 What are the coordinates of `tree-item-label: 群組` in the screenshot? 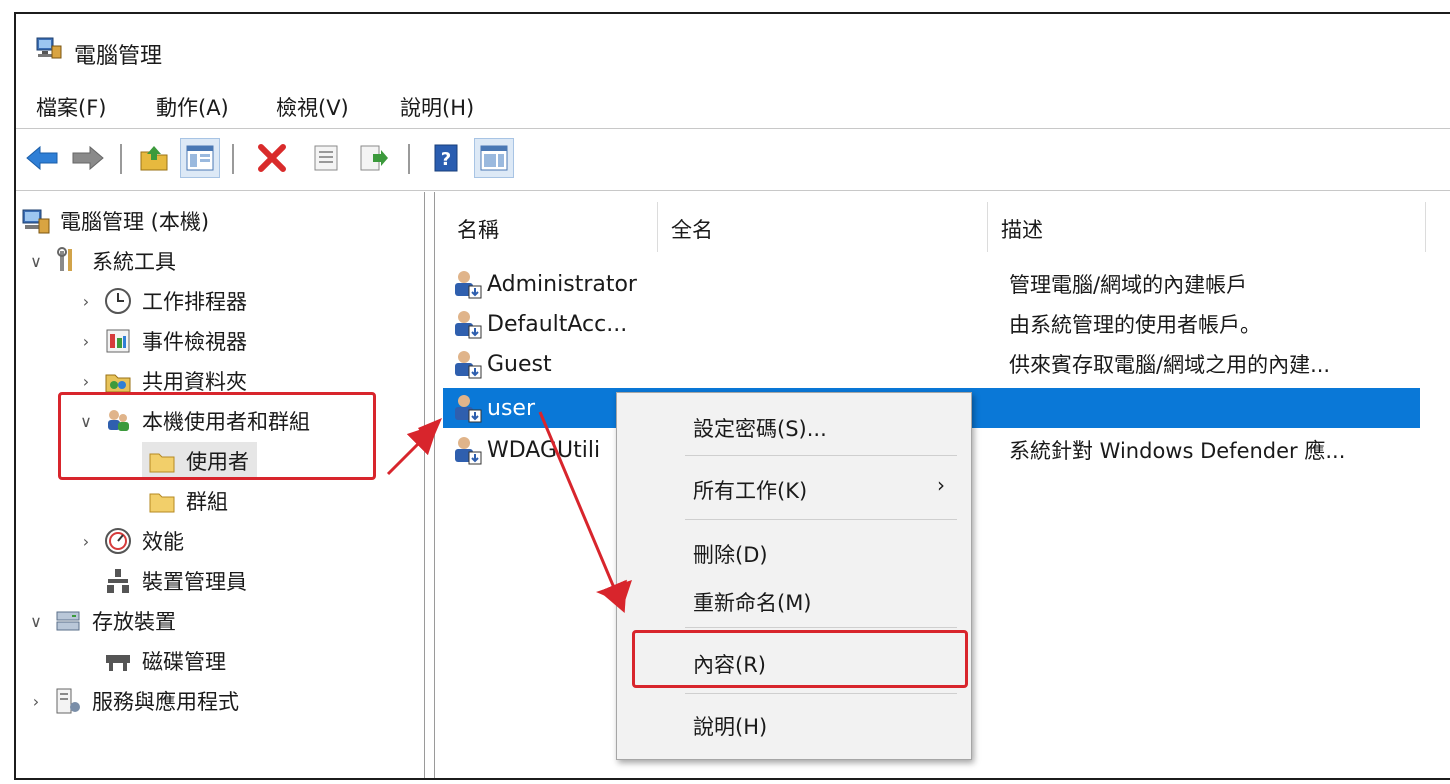 It's located at (207, 502).